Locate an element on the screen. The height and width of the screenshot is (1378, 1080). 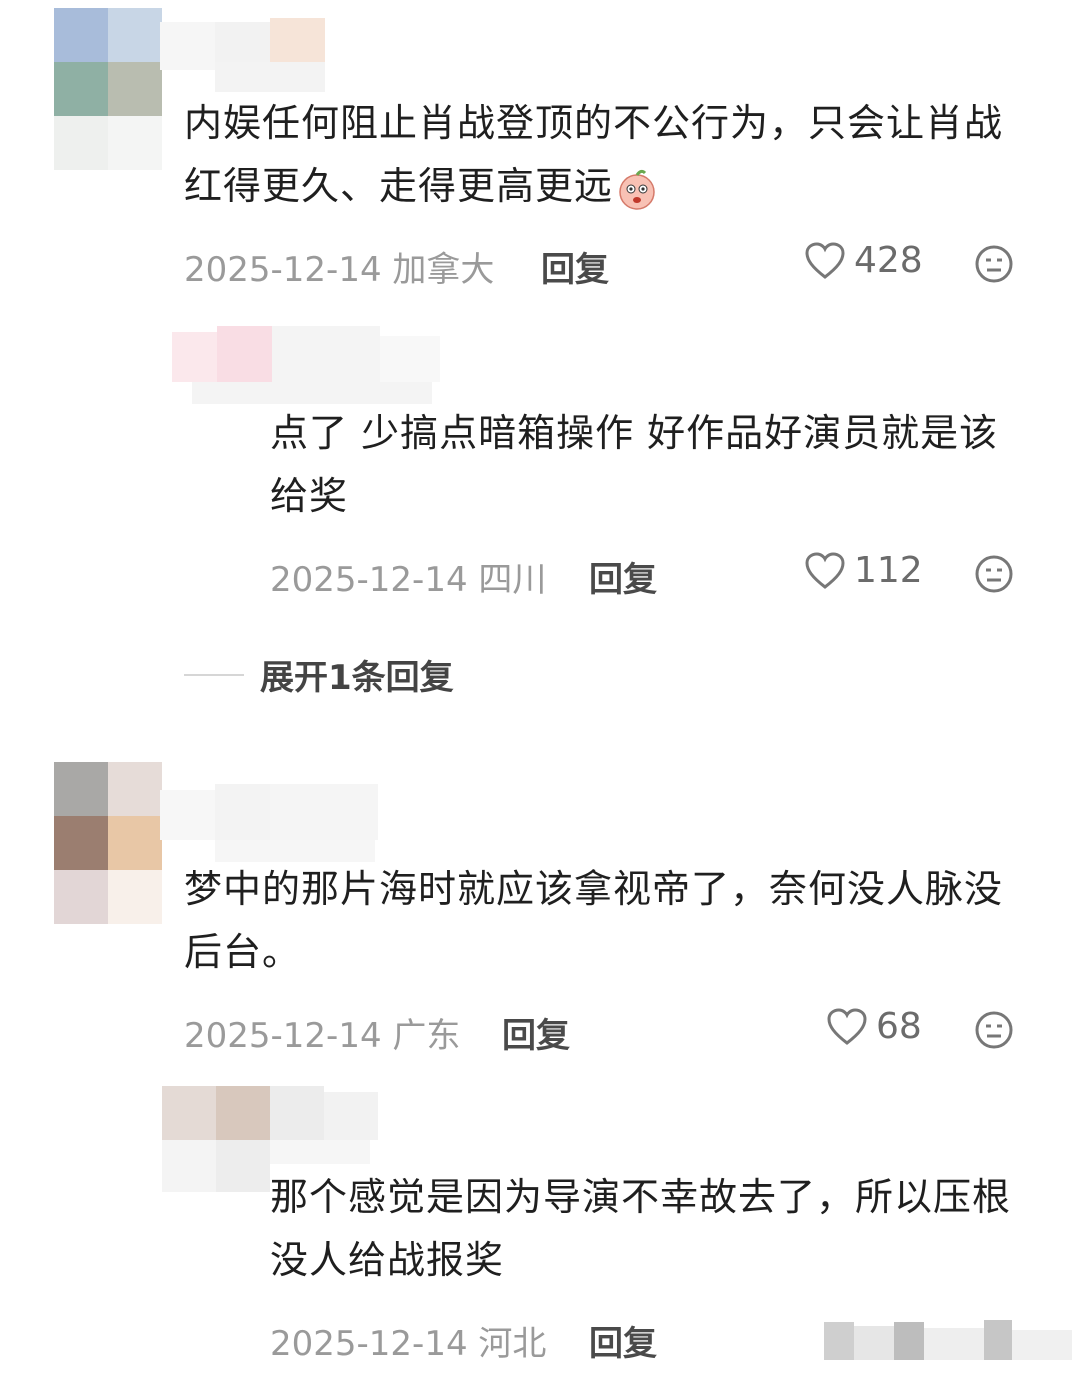
like-count: 112 is located at coordinates (888, 570).